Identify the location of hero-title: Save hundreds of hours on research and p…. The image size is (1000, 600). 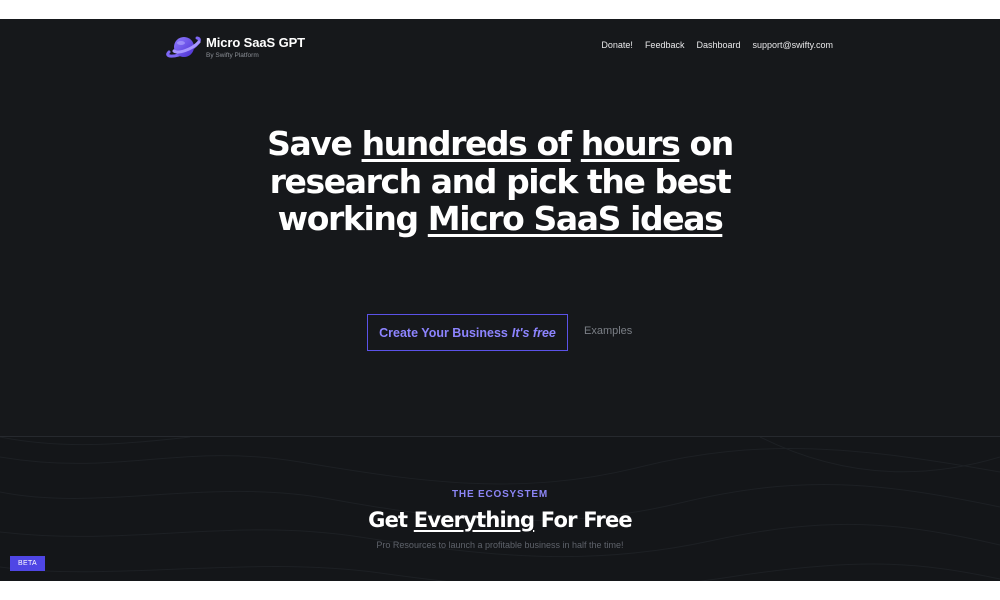
(500, 181).